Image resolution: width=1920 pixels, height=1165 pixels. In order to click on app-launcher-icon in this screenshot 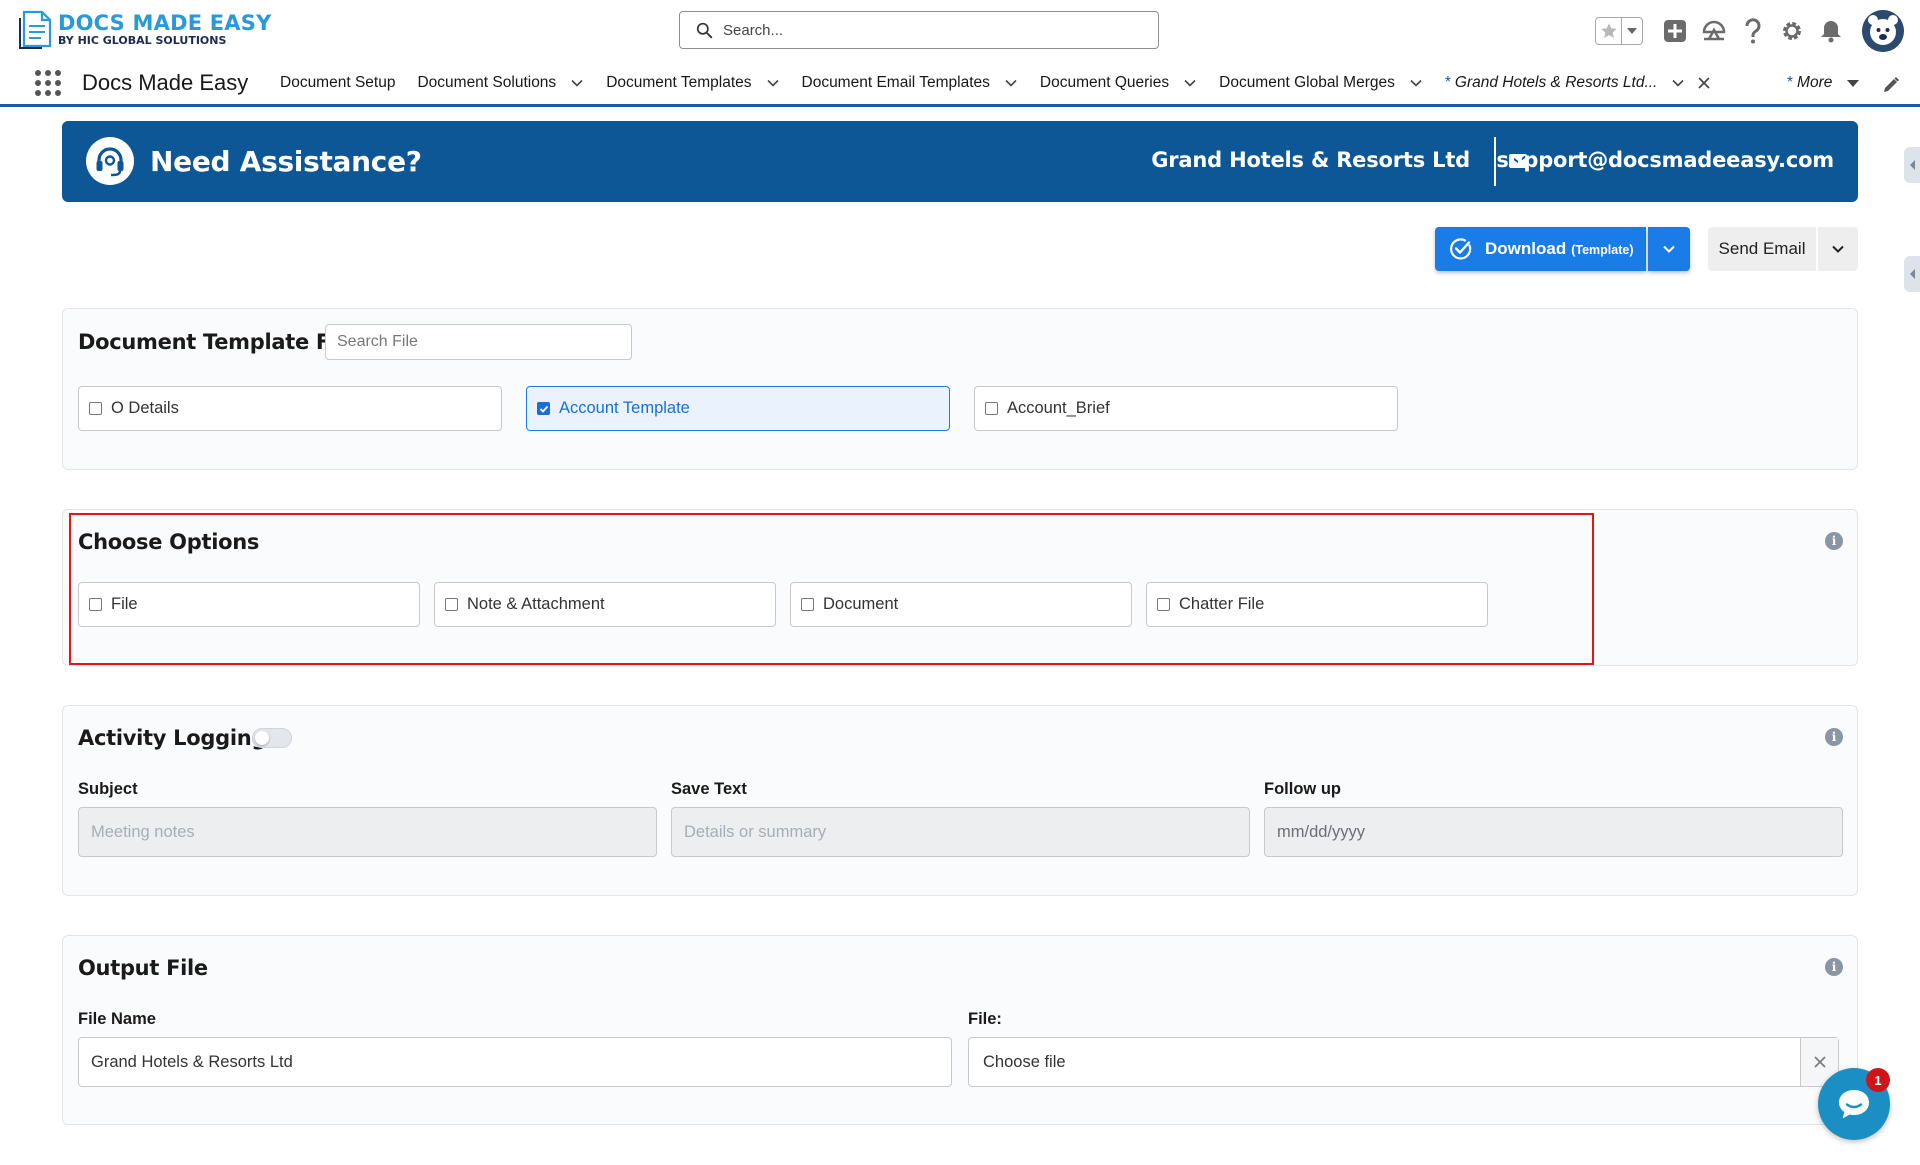, I will do `click(48, 83)`.